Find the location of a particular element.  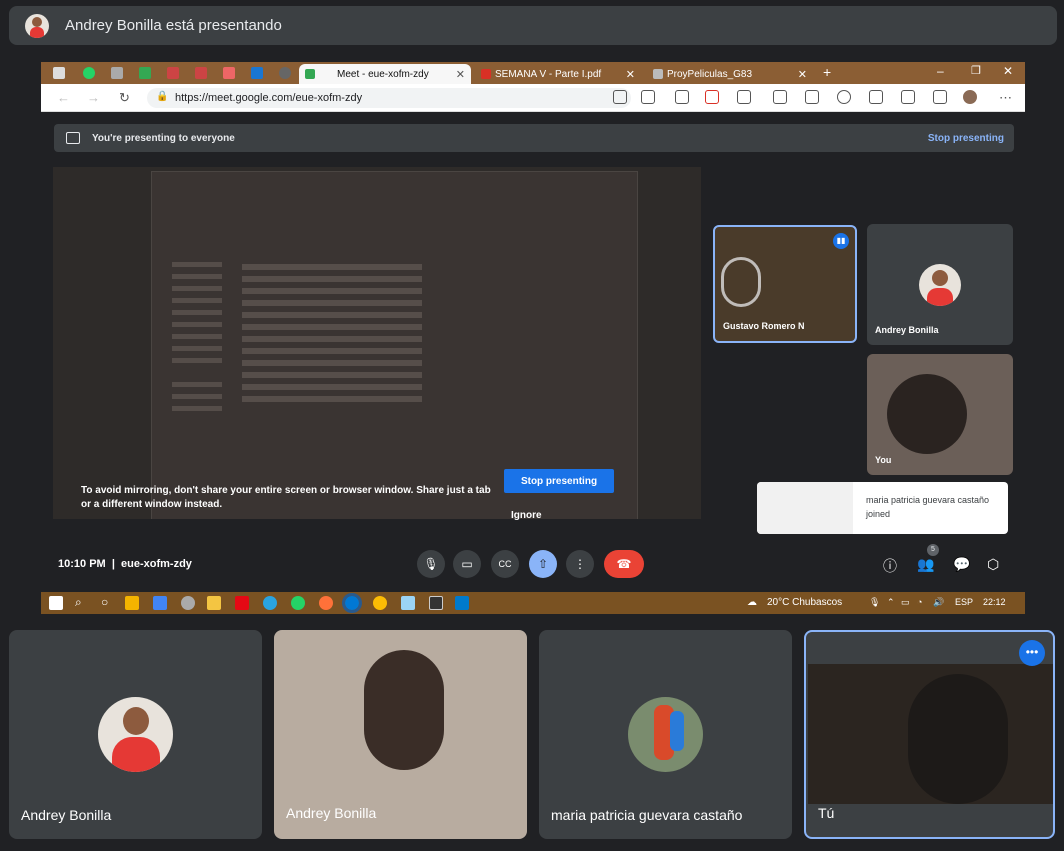

netflix-icon is located at coordinates (242, 603).